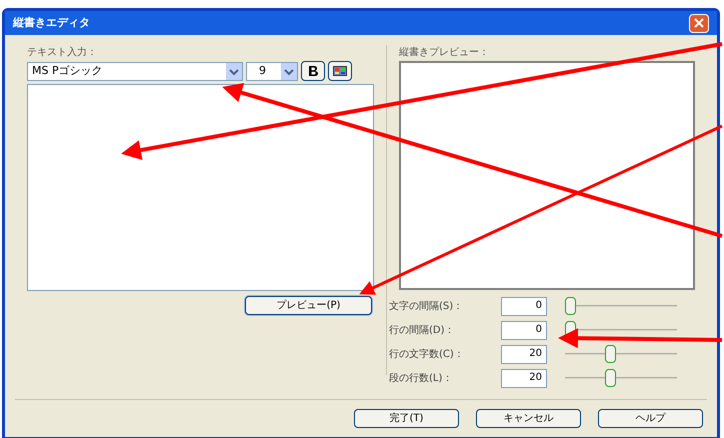 This screenshot has height=438, width=724. I want to click on setting-label: 段の行数(L)：, so click(421, 379).